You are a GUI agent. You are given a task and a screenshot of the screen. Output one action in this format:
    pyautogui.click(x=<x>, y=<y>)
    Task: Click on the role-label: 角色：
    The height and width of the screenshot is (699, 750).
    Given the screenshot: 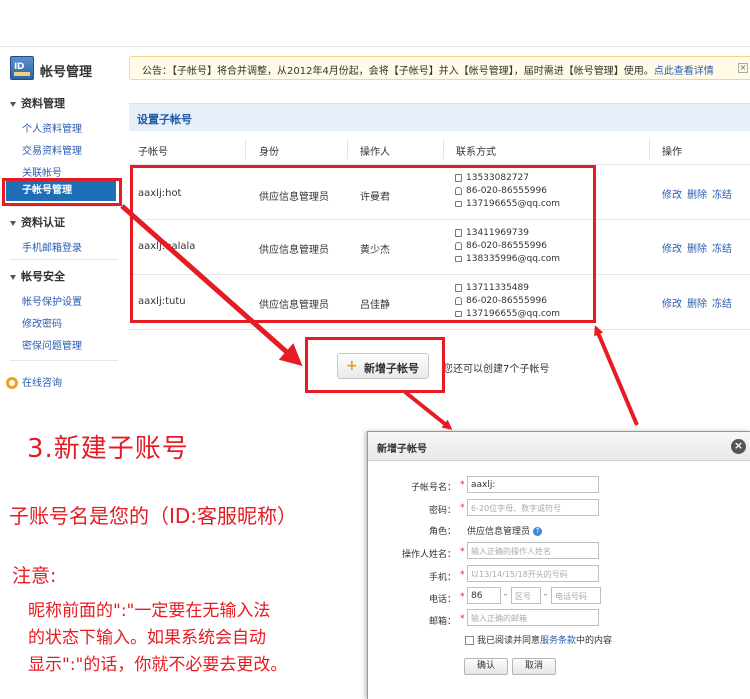 What is the action you would take?
    pyautogui.click(x=442, y=532)
    